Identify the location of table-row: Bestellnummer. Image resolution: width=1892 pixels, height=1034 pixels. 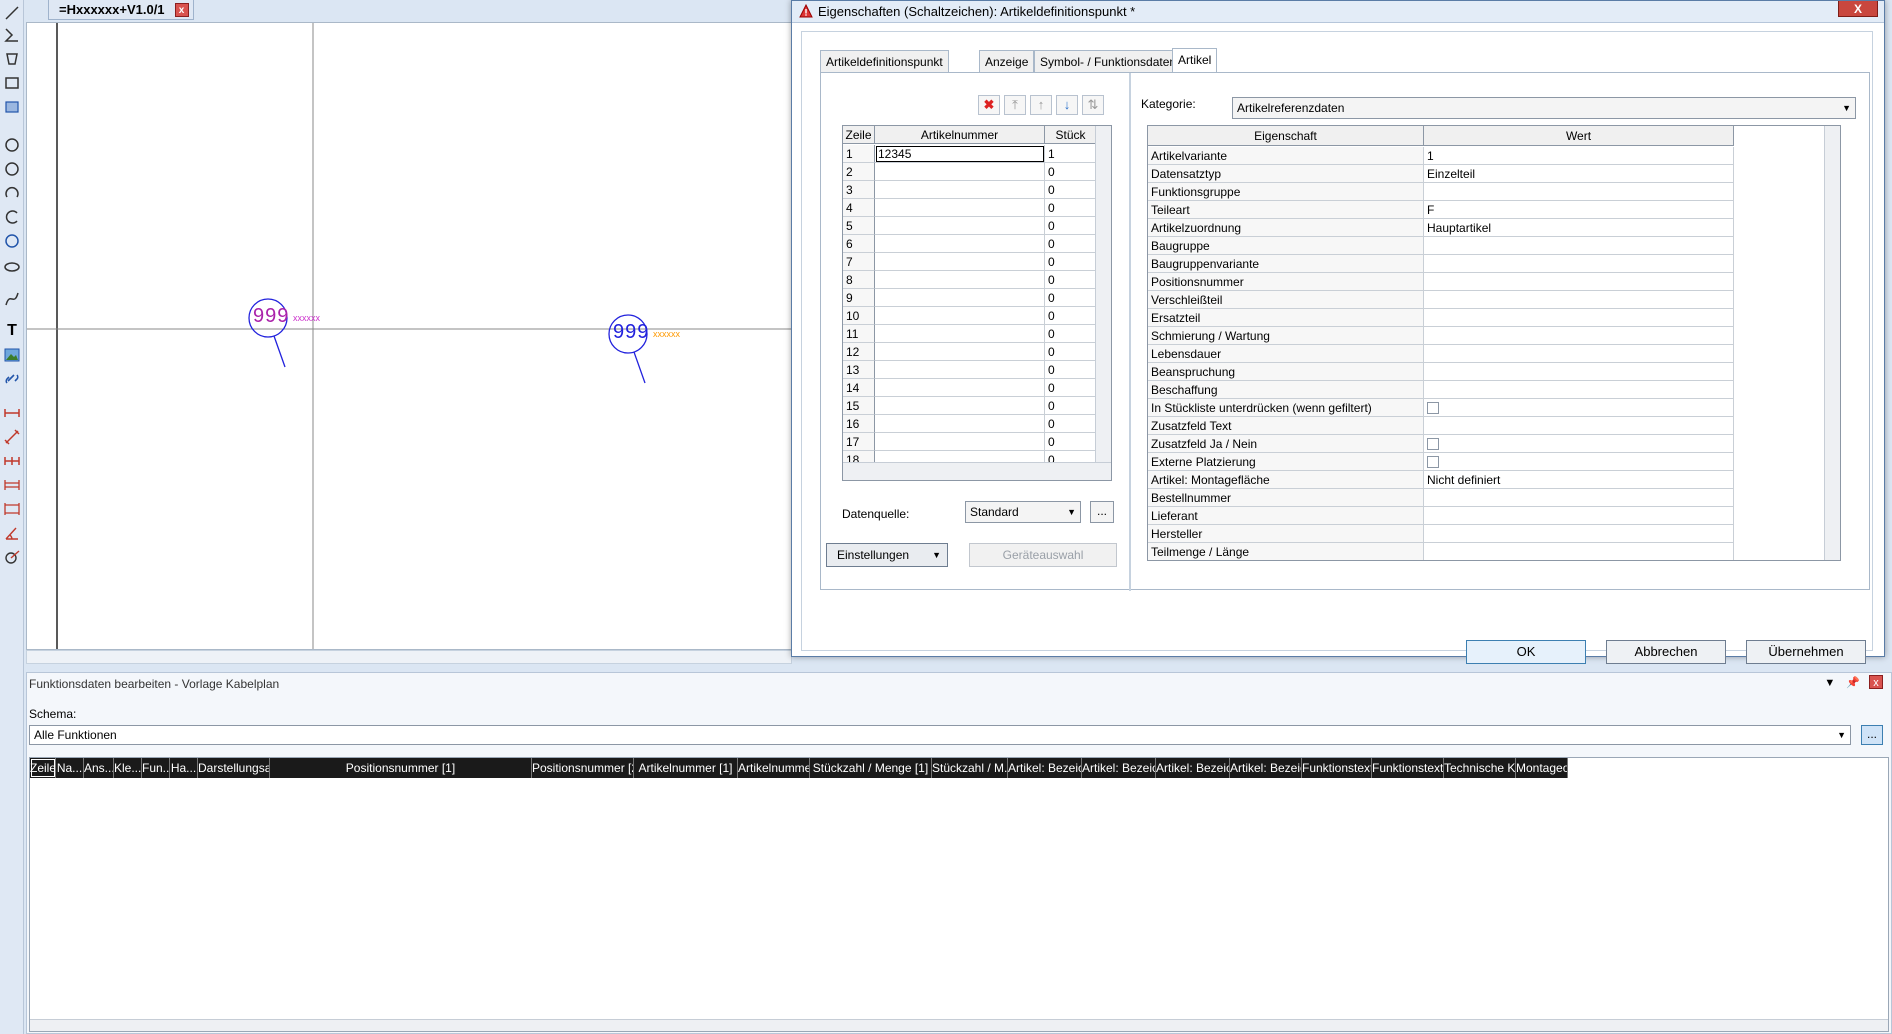
(1441, 498).